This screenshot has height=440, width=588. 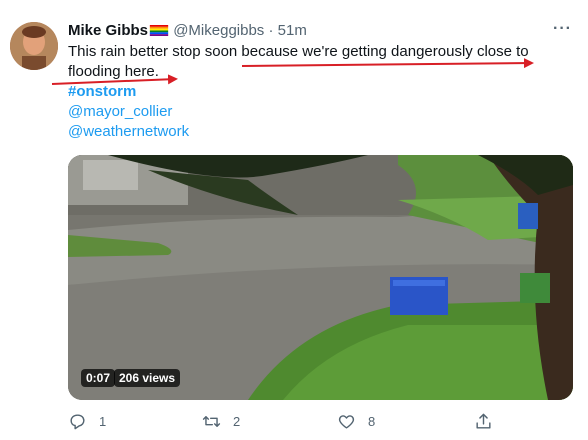 I want to click on avatar, so click(x=34, y=46).